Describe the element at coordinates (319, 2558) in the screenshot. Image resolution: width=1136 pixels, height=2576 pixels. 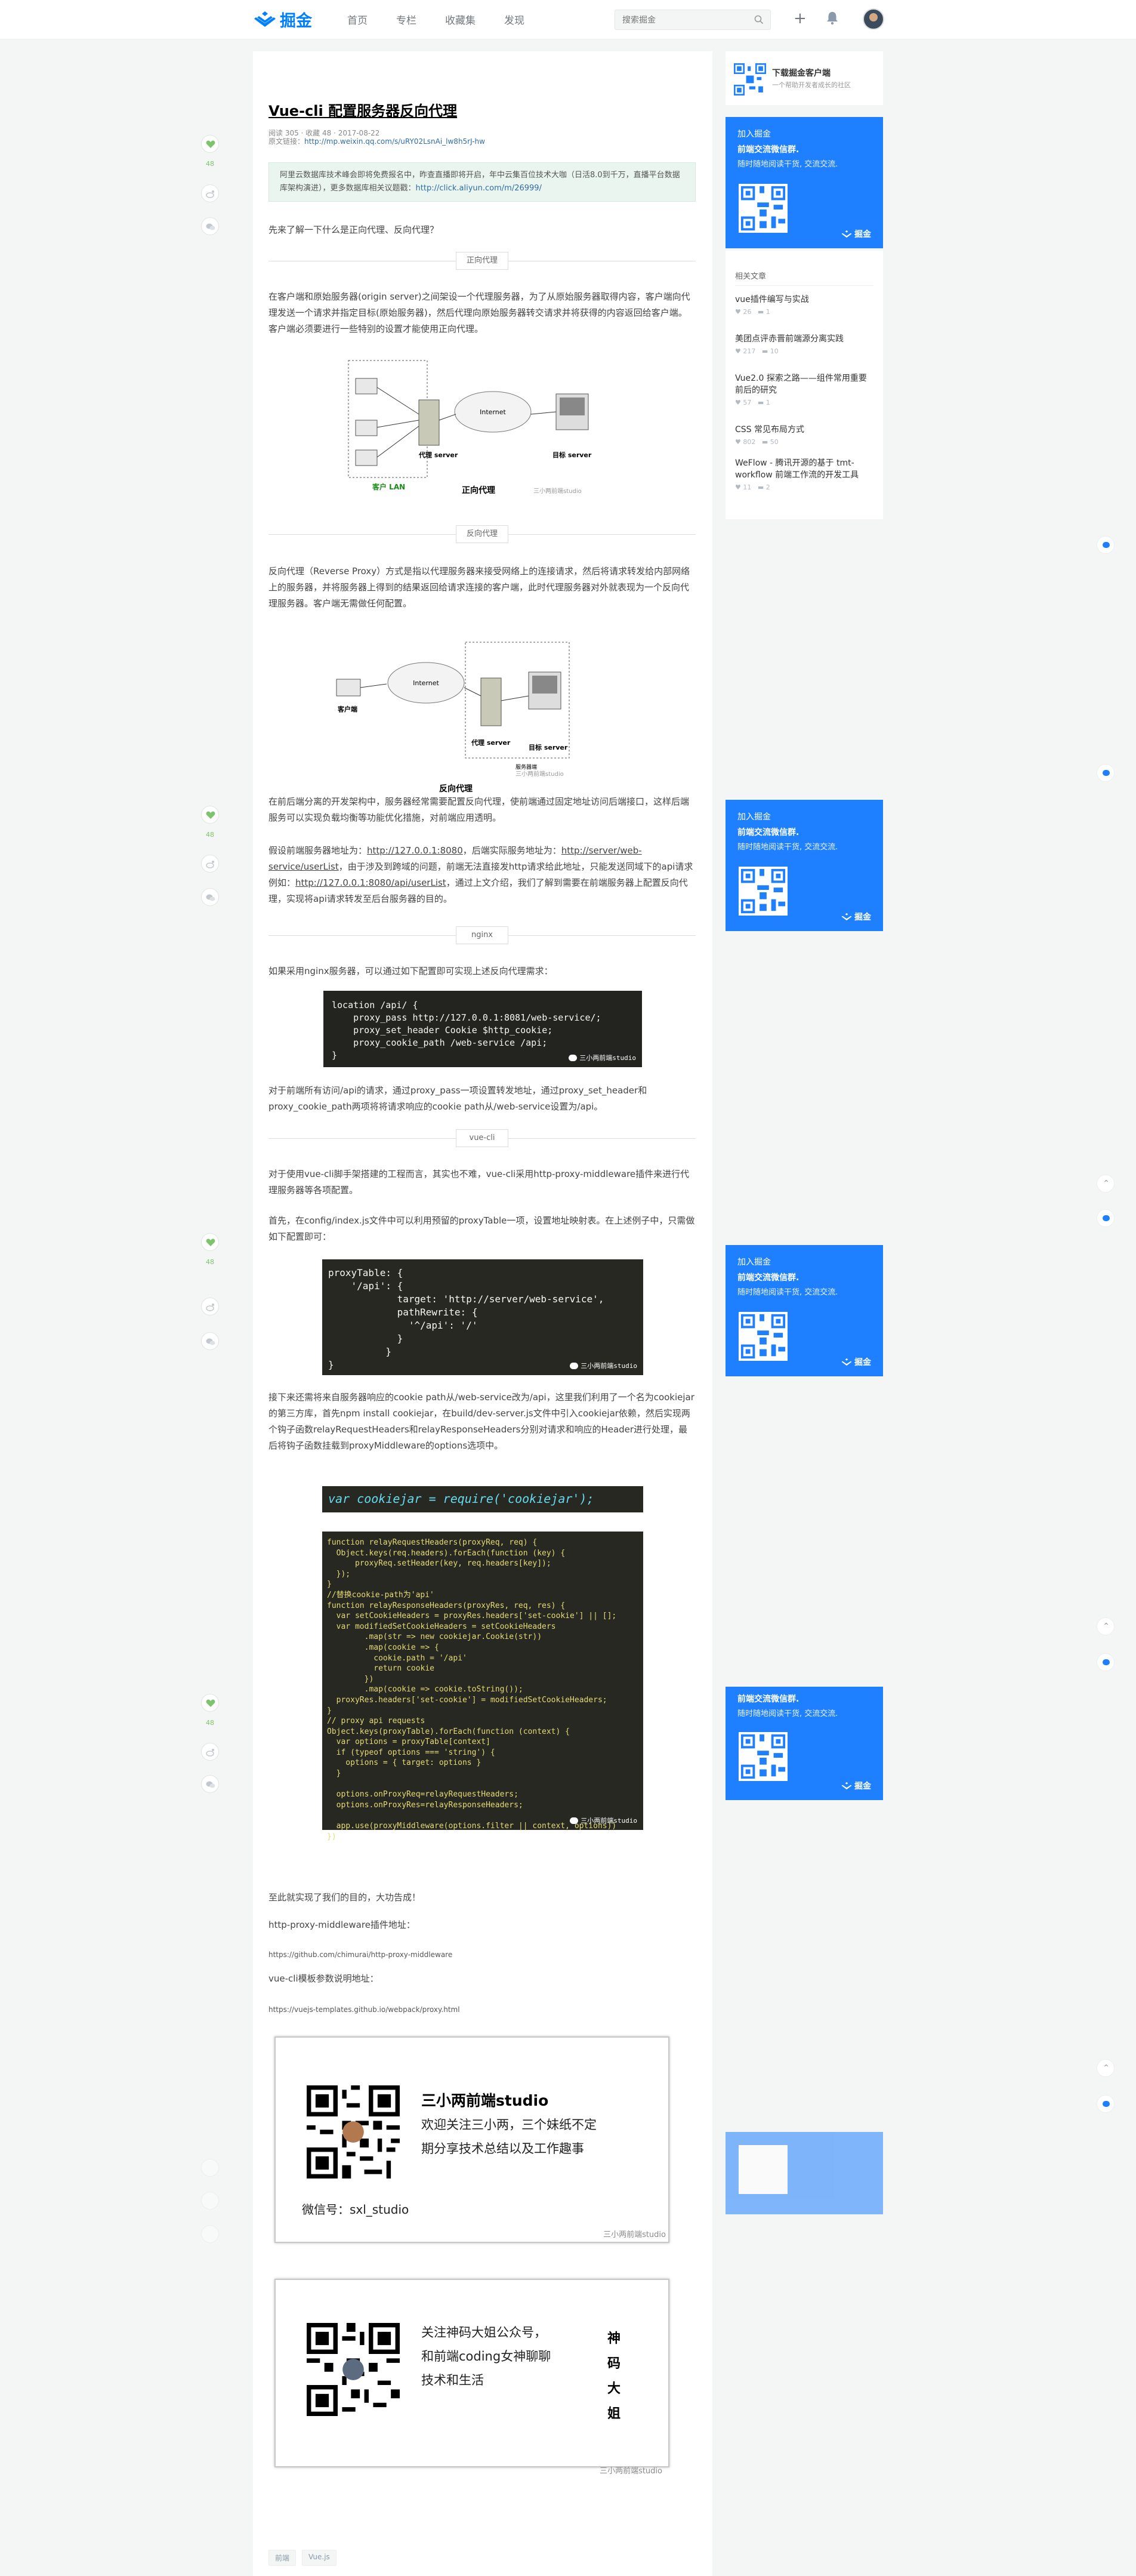
I see `tag-vuejs: Vue.js` at that location.